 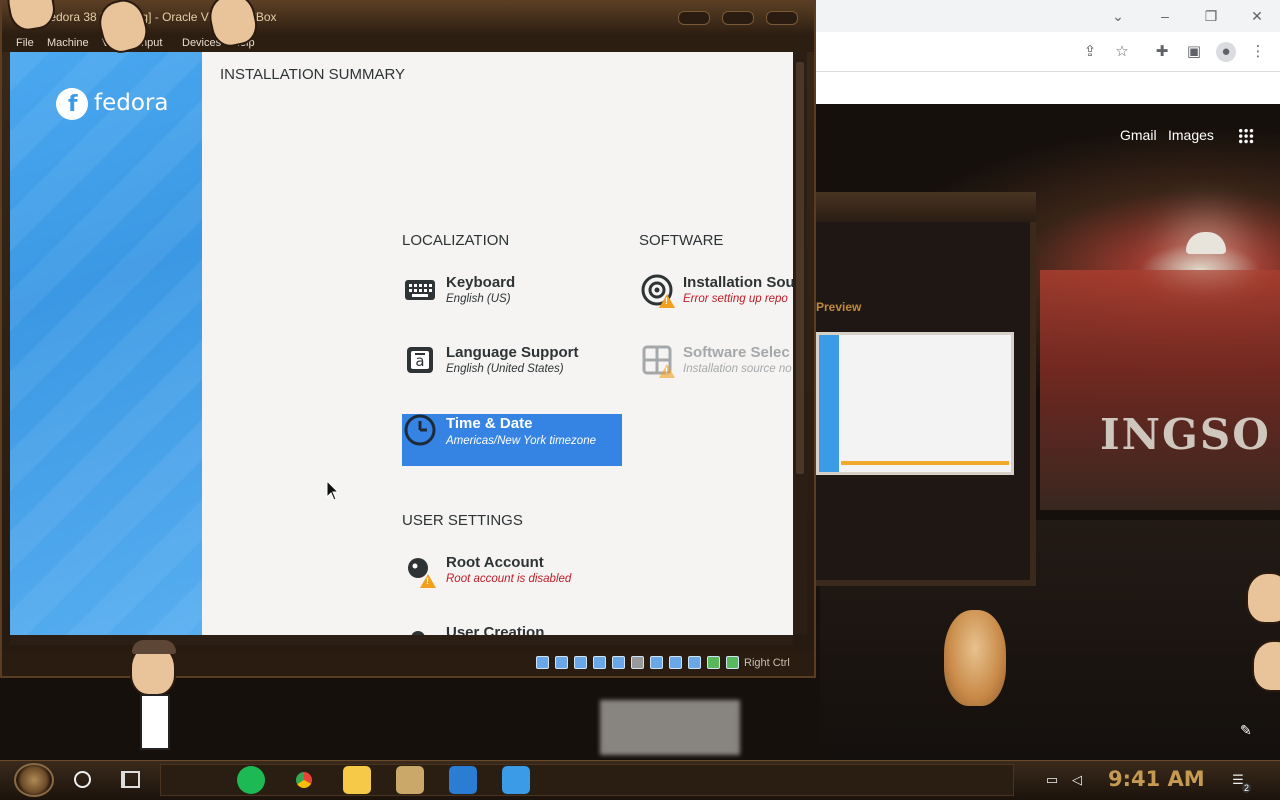 I want to click on scrollbar-thumb, so click(x=800, y=268).